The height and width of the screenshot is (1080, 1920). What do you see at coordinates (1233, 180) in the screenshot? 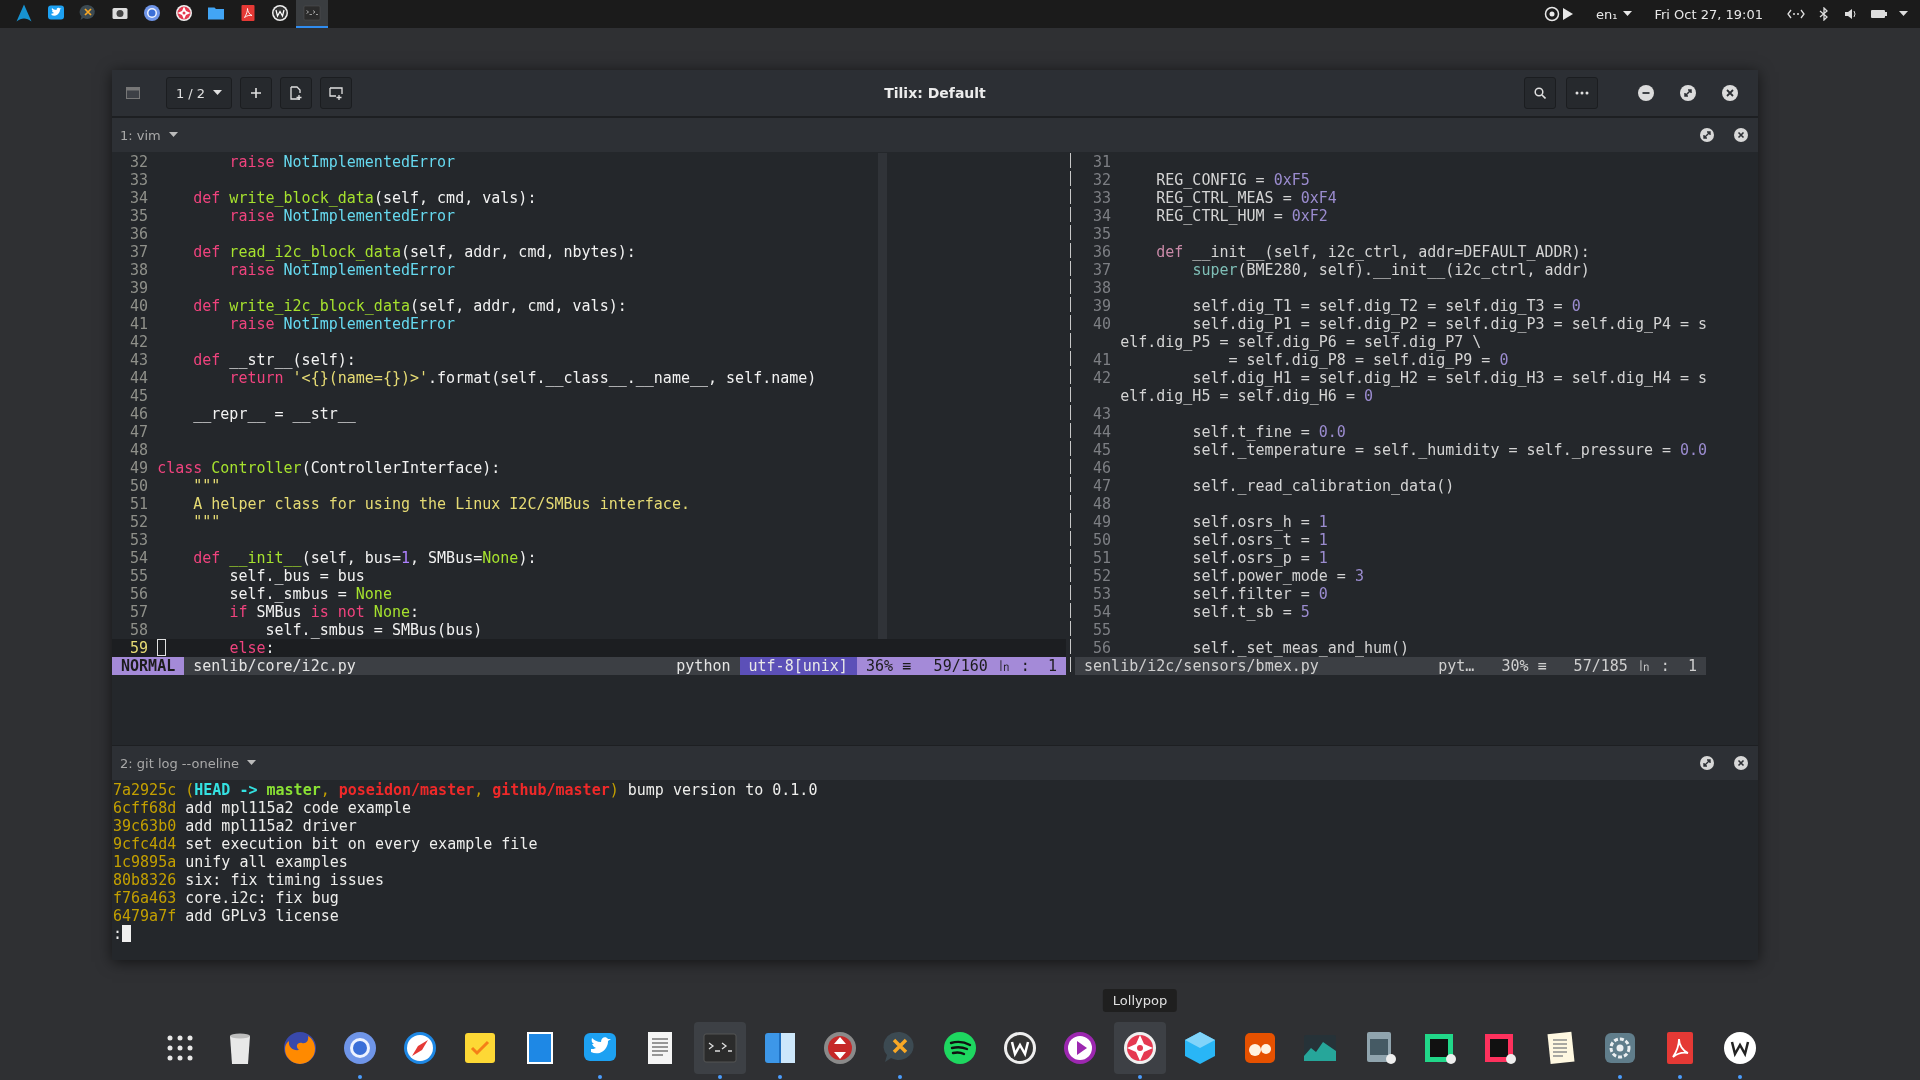
I see `code-line: REG_CONFIG = 0xF5` at bounding box center [1233, 180].